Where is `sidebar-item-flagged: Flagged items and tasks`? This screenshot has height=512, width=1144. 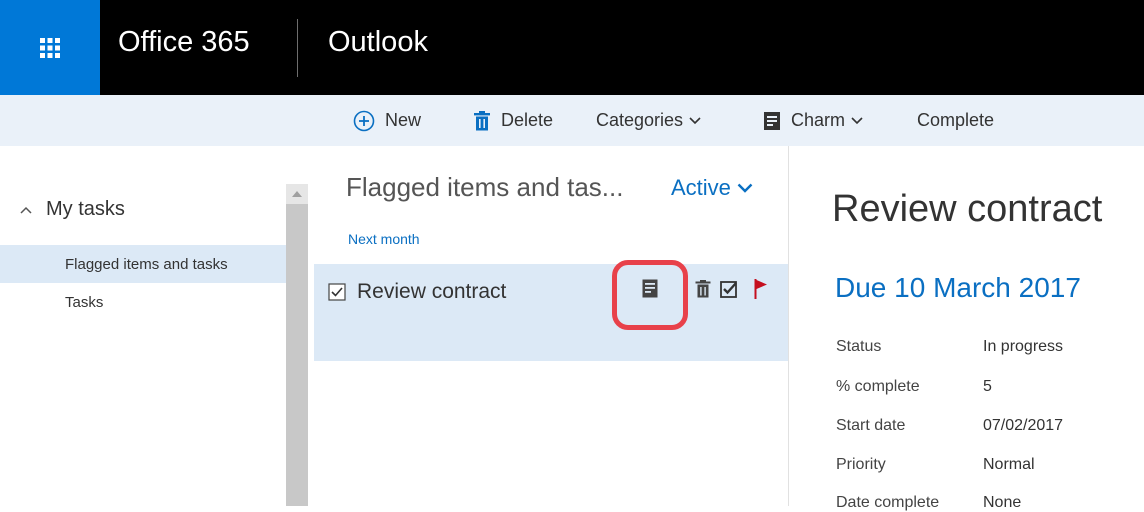 sidebar-item-flagged: Flagged items and tasks is located at coordinates (143, 264).